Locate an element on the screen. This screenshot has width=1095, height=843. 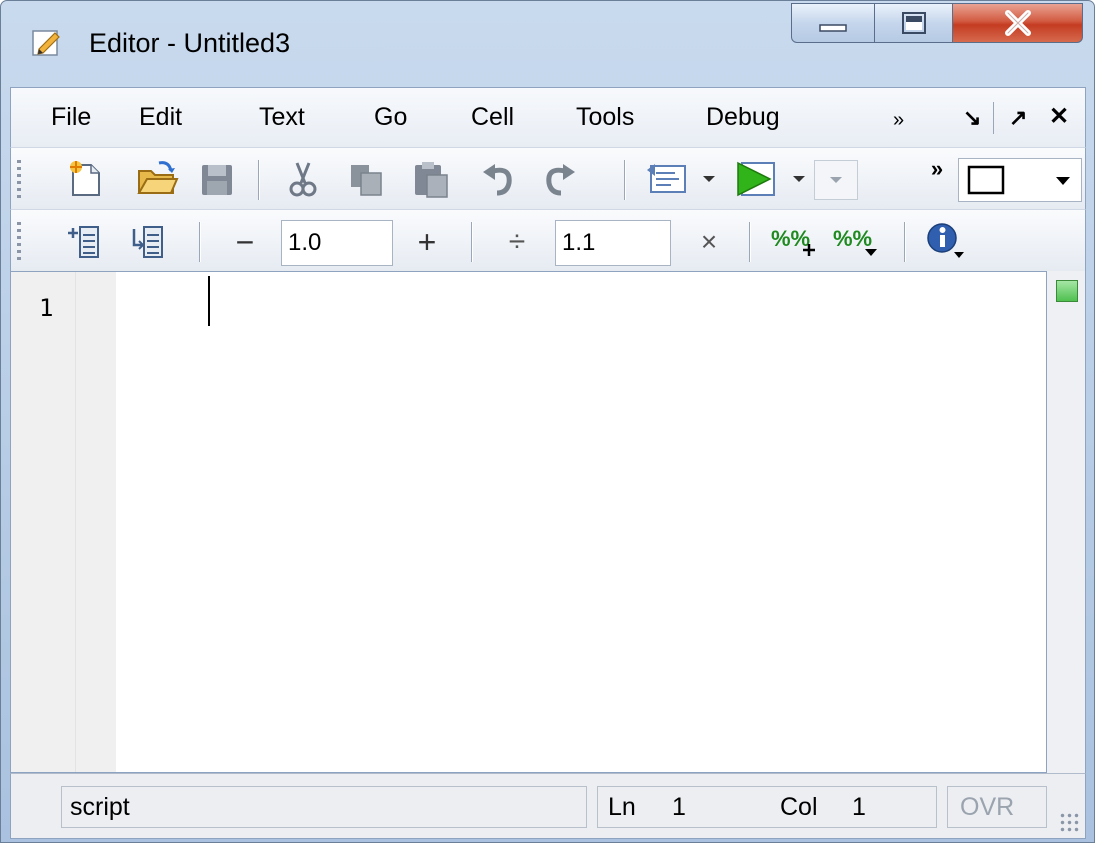
line-number: 1 is located at coordinates (46, 308).